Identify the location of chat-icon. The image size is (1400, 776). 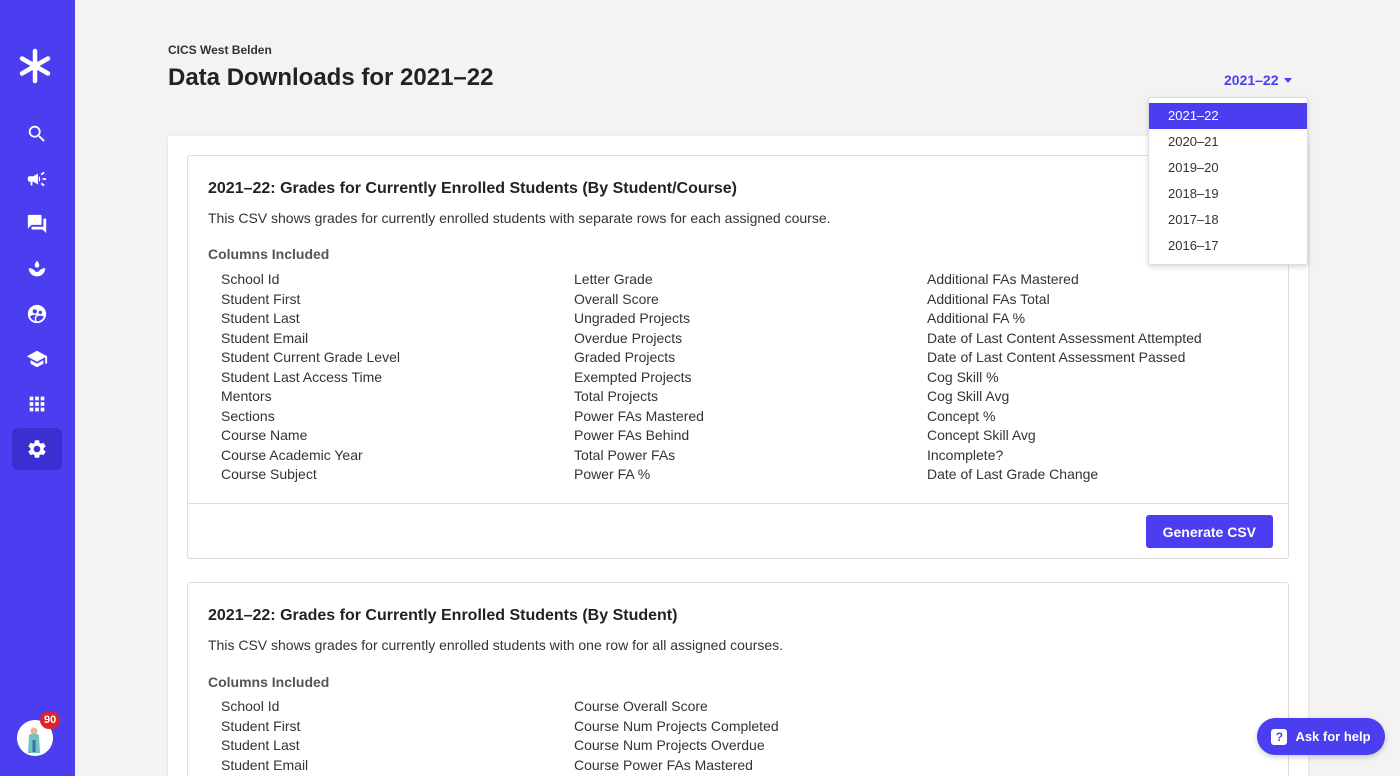
(37, 224).